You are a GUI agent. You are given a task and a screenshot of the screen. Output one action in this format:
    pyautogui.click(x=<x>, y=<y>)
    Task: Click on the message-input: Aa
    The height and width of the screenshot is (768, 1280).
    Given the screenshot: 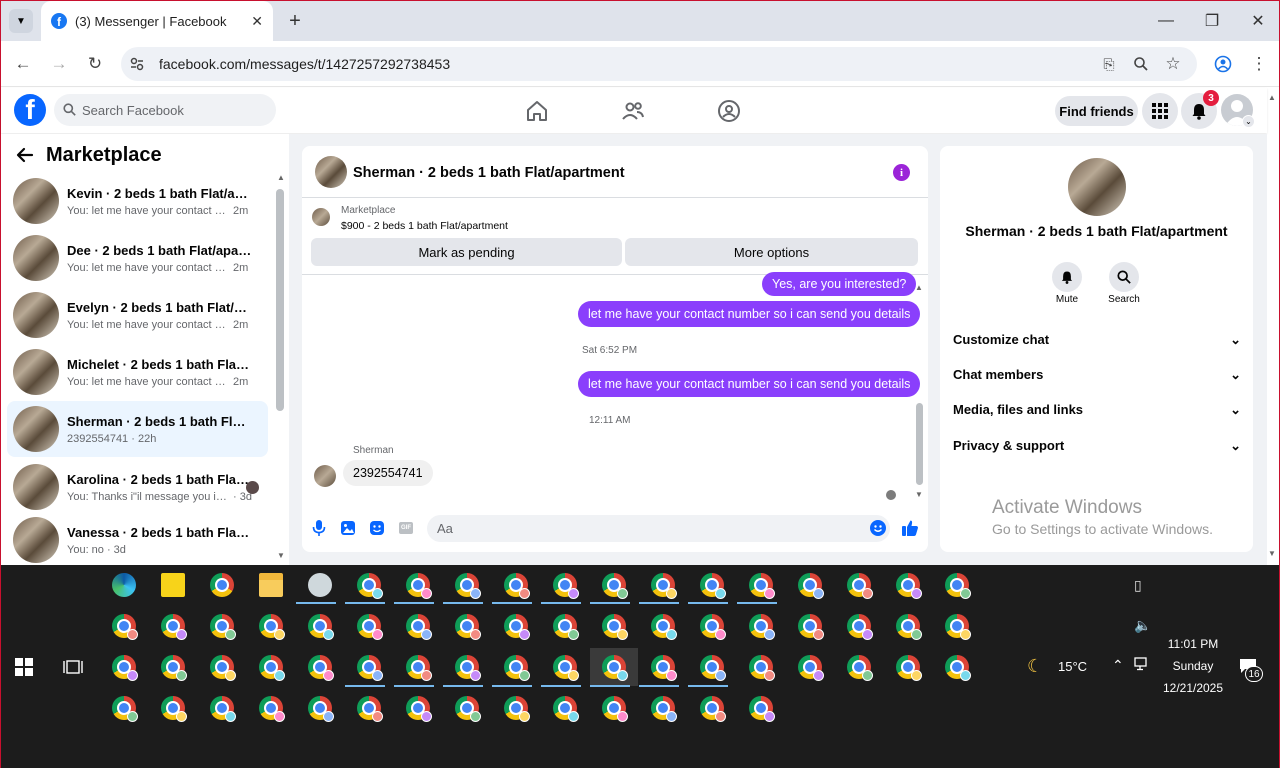 What is the action you would take?
    pyautogui.click(x=658, y=528)
    